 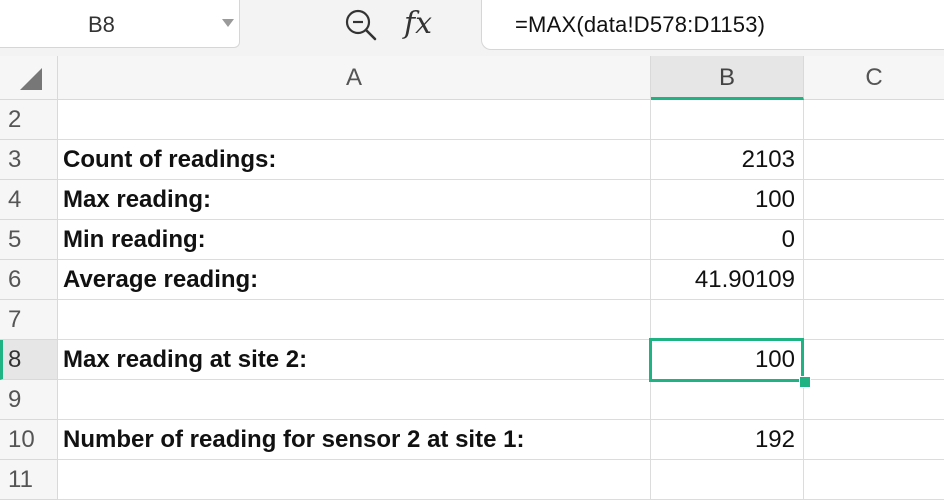 What do you see at coordinates (727, 78) in the screenshot?
I see `column-header-b: B` at bounding box center [727, 78].